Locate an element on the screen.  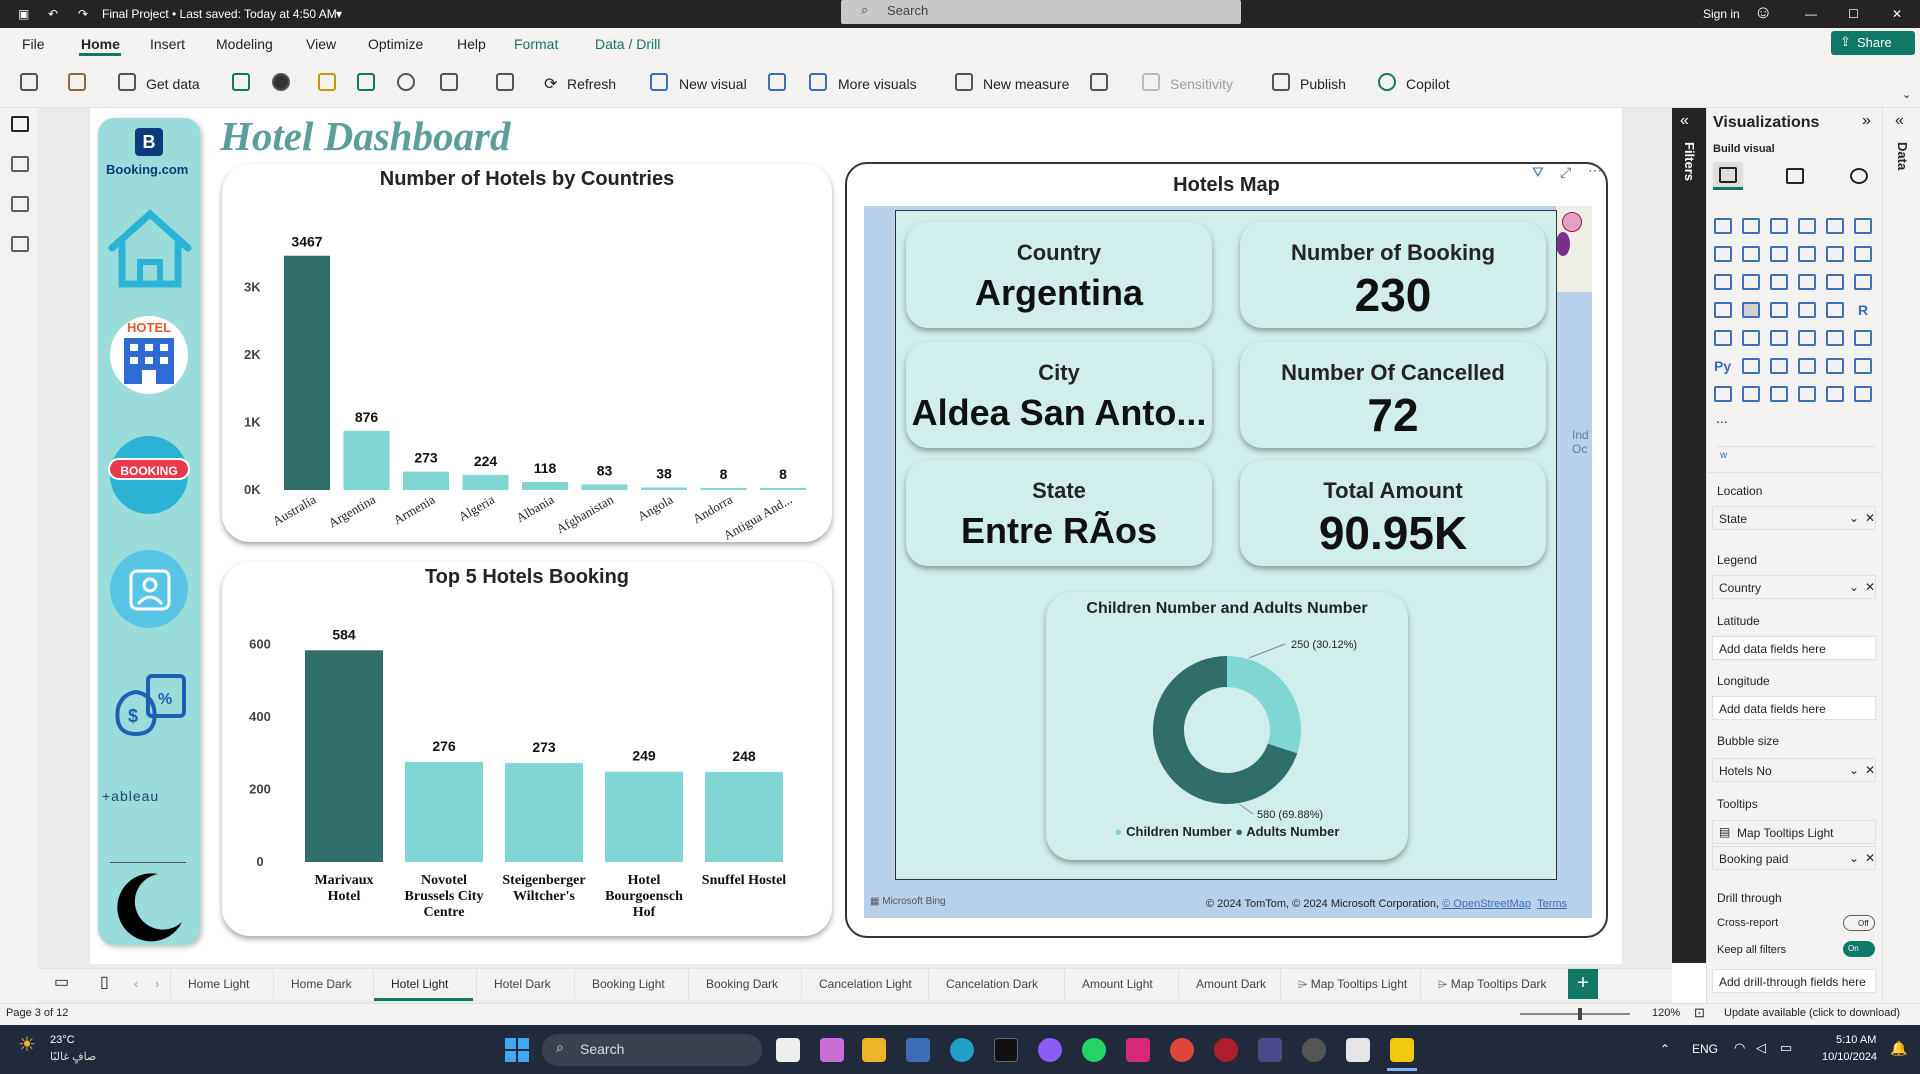
new-measure-button: New measure is located at coordinates (1026, 84).